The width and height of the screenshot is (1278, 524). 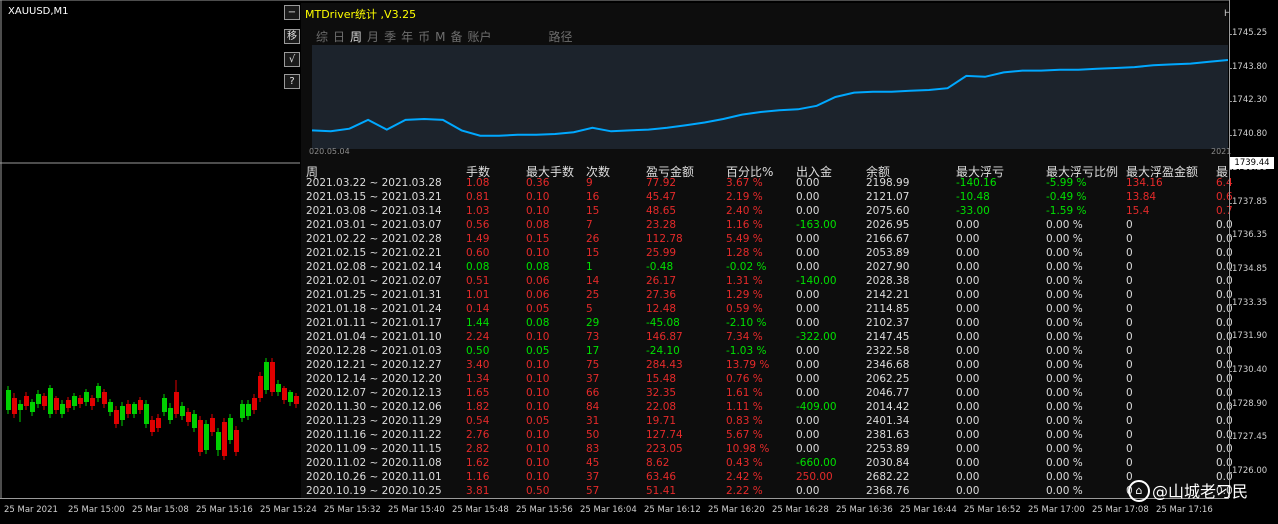 What do you see at coordinates (661, 253) in the screenshot?
I see `table-cell: 25.99` at bounding box center [661, 253].